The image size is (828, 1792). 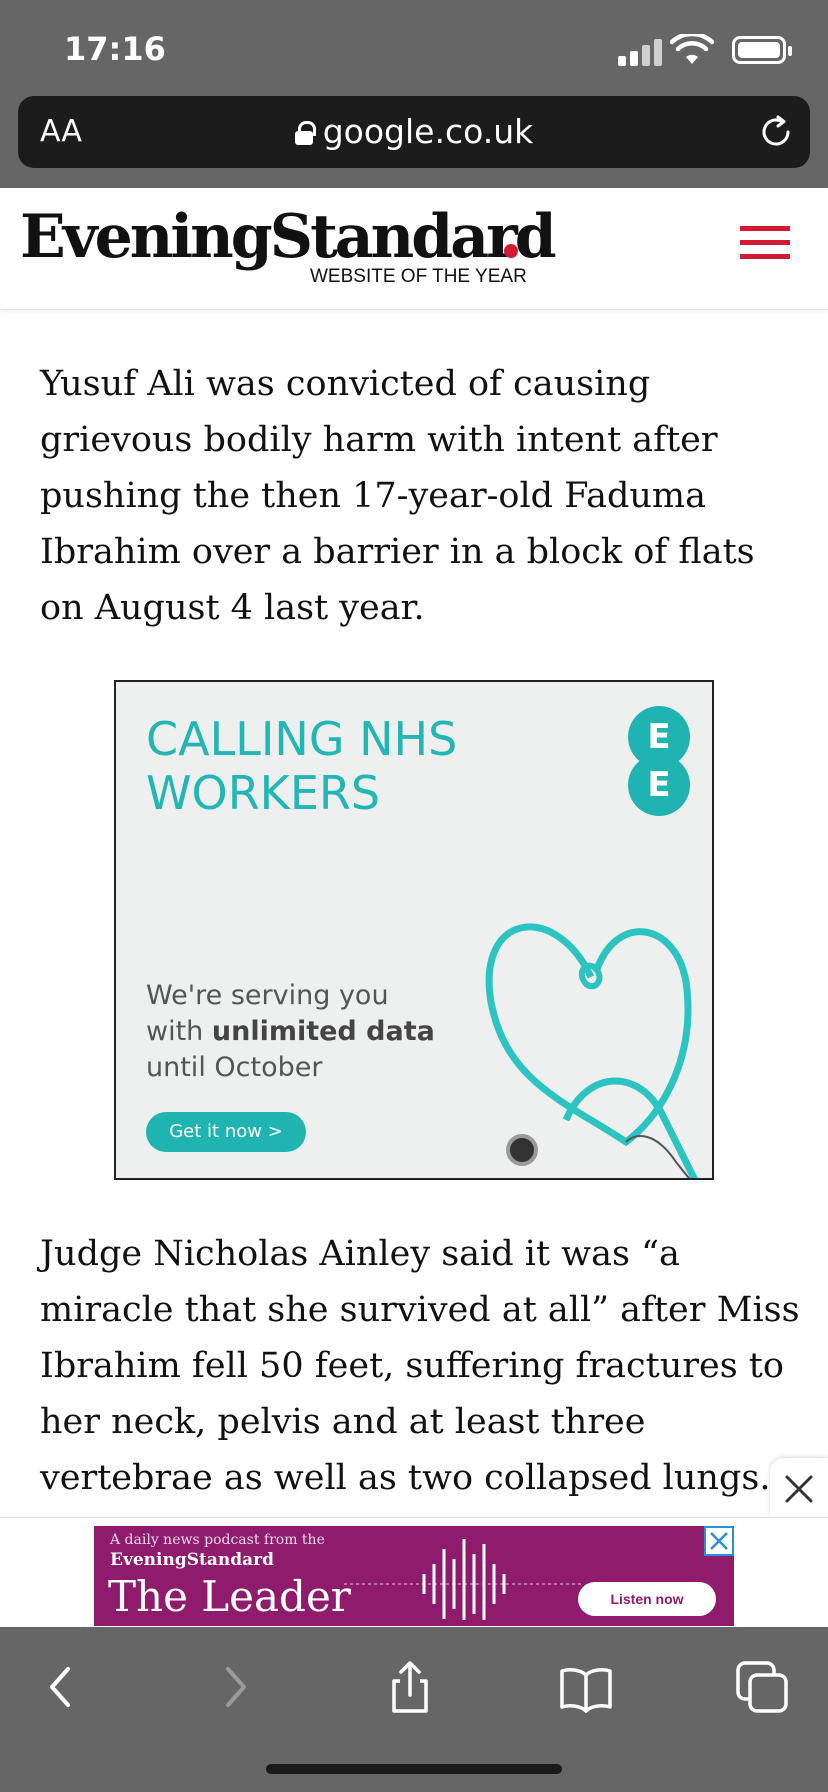 I want to click on url-display: google.co.uk, so click(x=414, y=131).